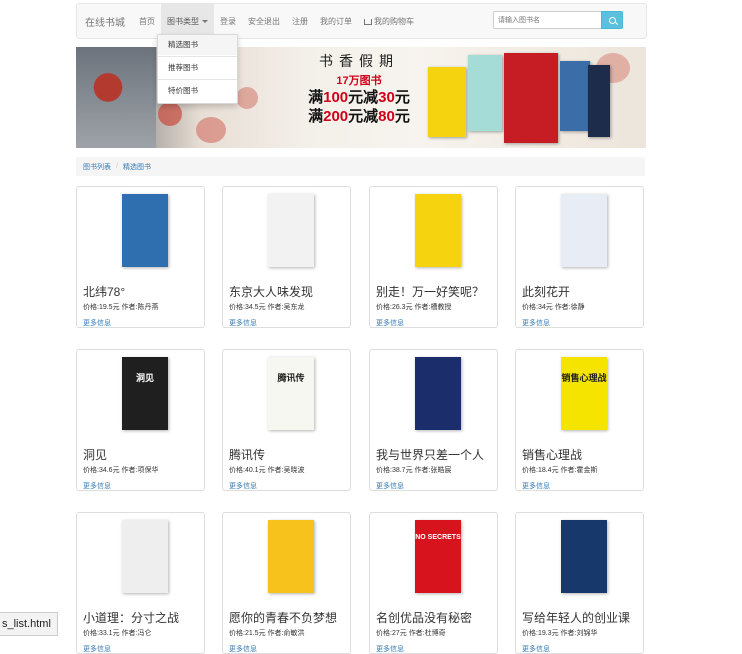 This screenshot has height=654, width=742. I want to click on banner-line3: 满100元减30元, so click(359, 97).